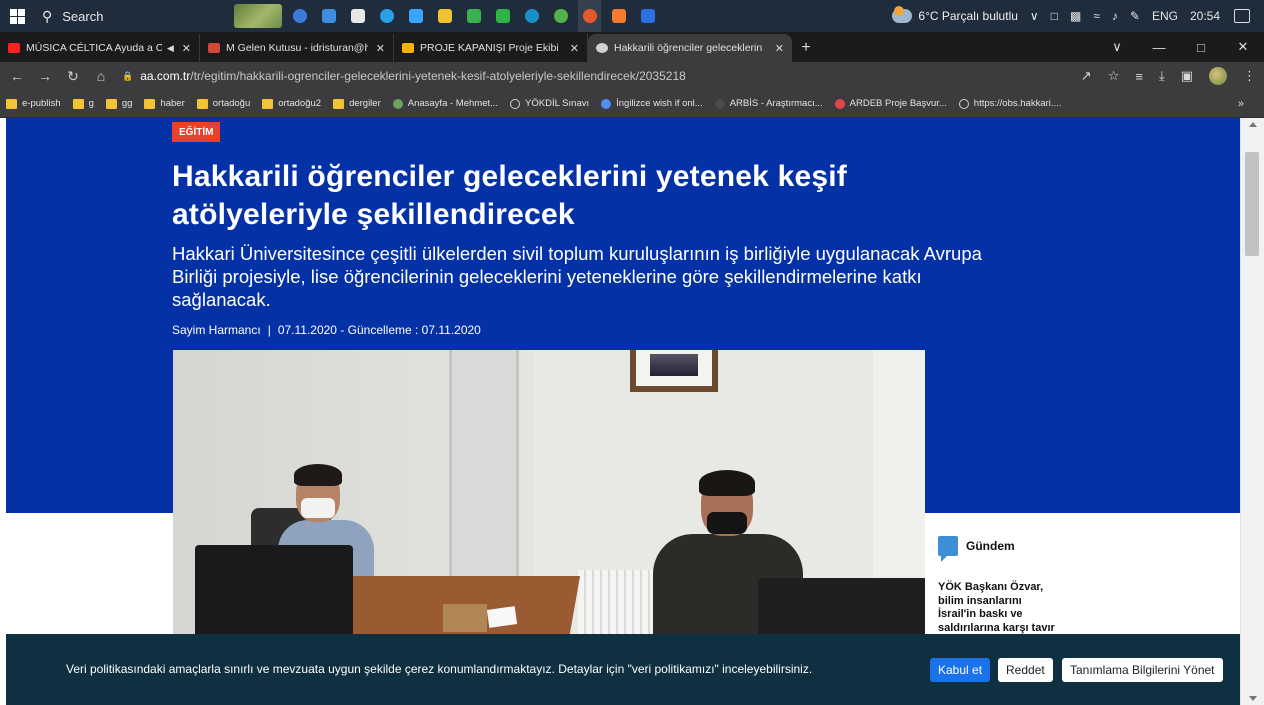 This screenshot has width=1264, height=705. Describe the element at coordinates (114, 16) in the screenshot. I see `taskbar-search: ⚲ Search` at that location.